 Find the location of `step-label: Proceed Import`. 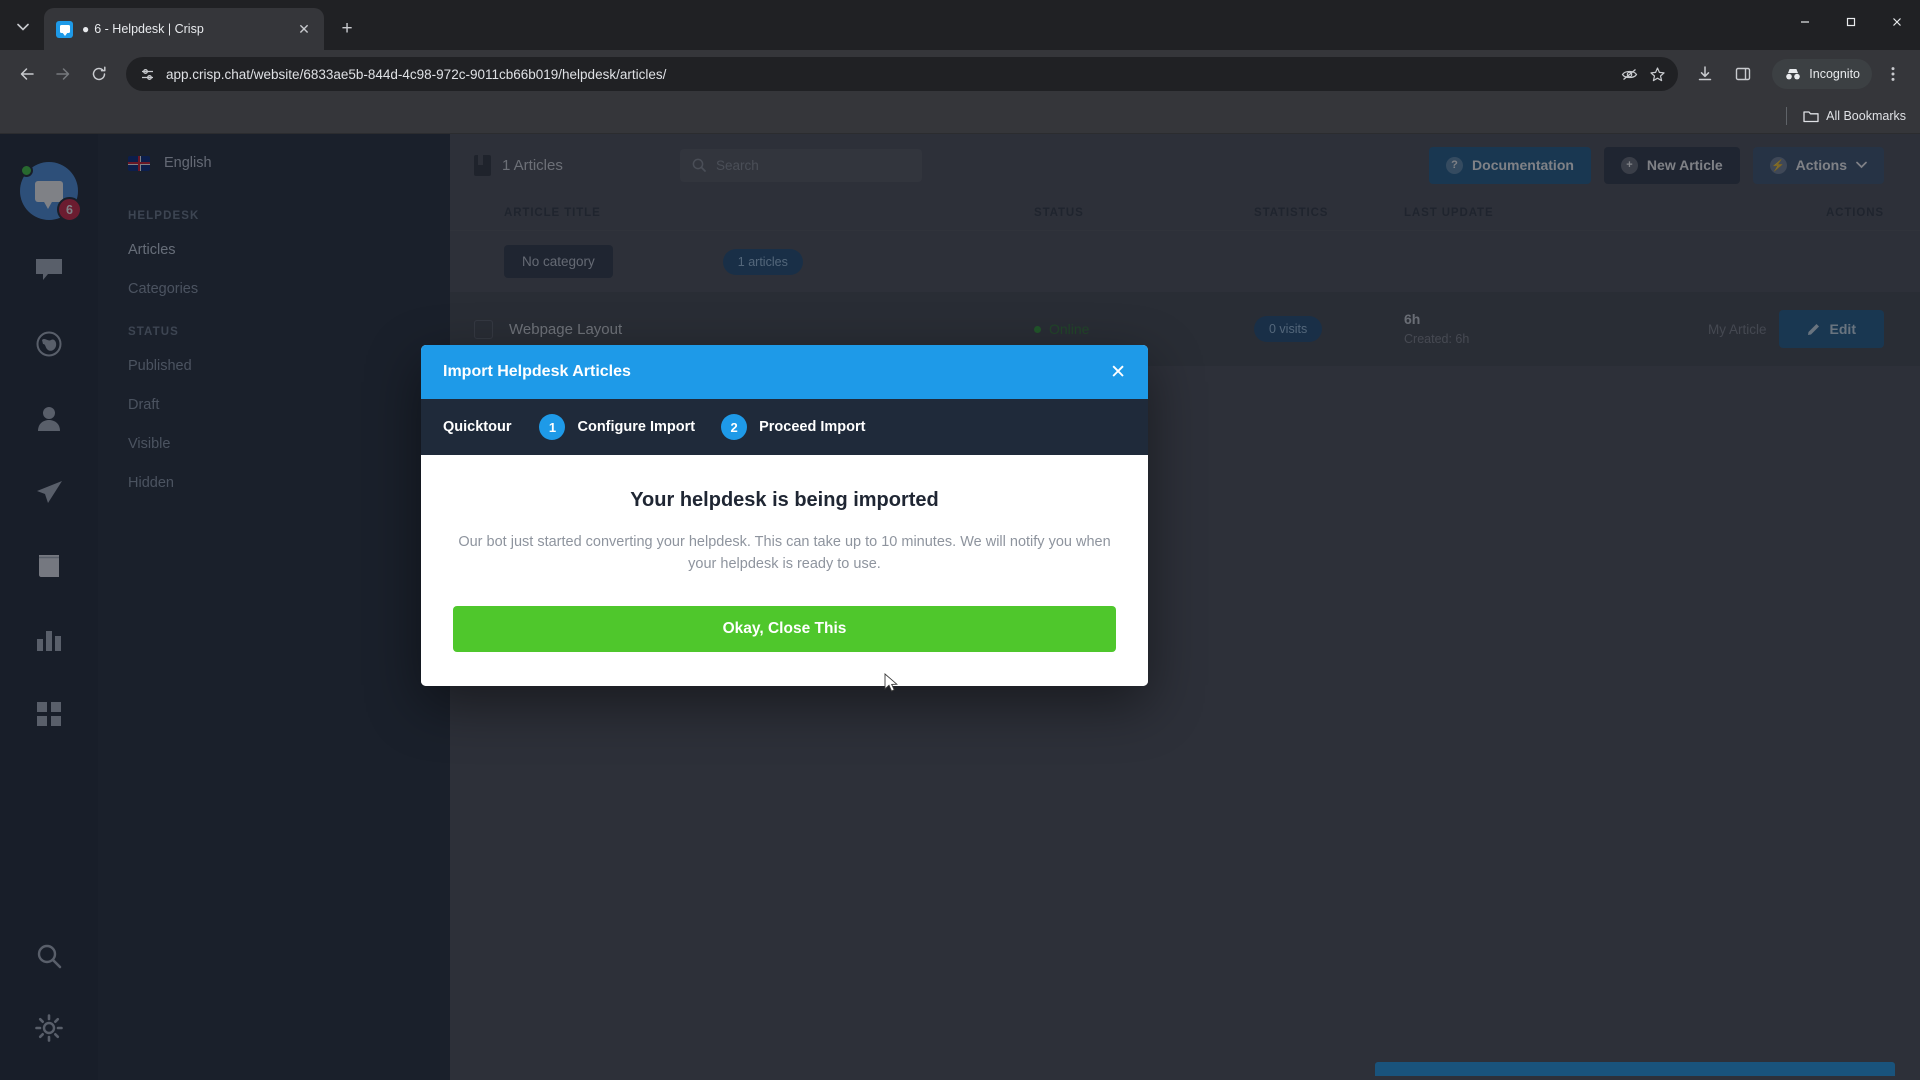

step-label: Proceed Import is located at coordinates (812, 427).